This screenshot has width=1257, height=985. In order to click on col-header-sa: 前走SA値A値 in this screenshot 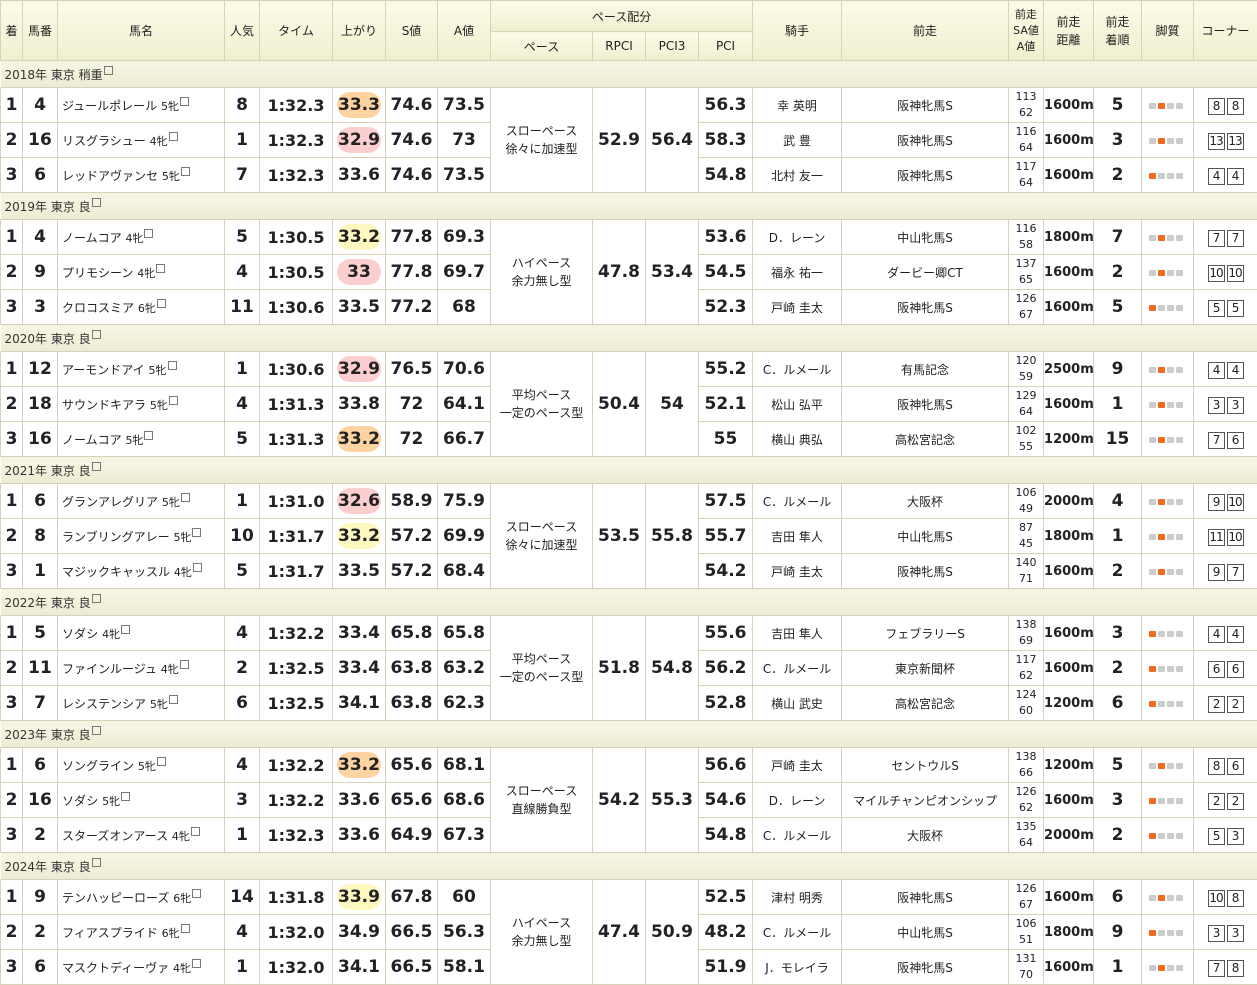, I will do `click(1026, 31)`.